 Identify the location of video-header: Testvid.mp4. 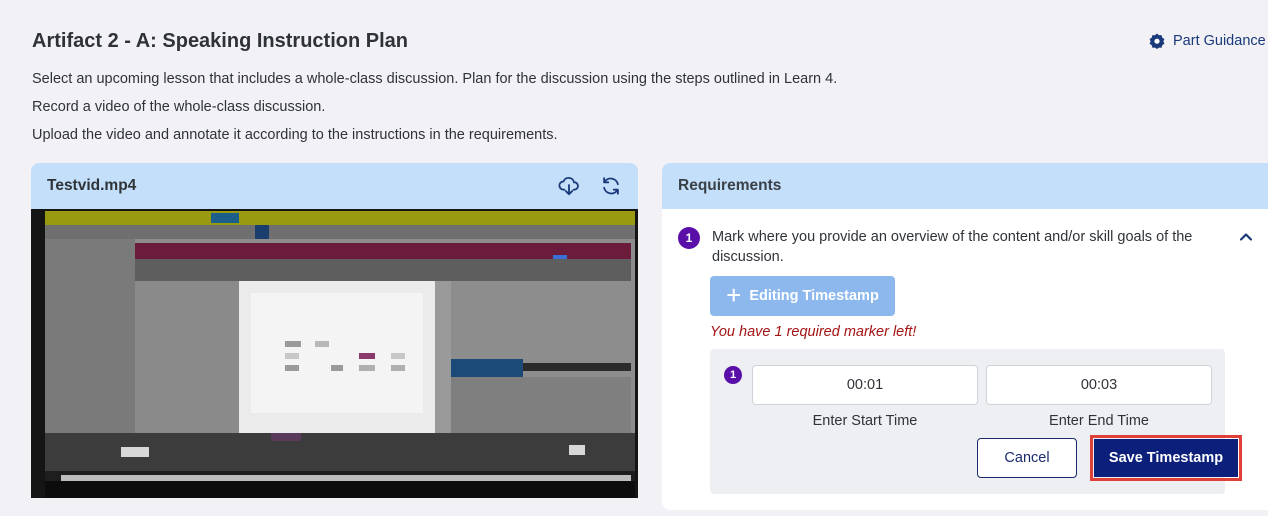
(334, 186).